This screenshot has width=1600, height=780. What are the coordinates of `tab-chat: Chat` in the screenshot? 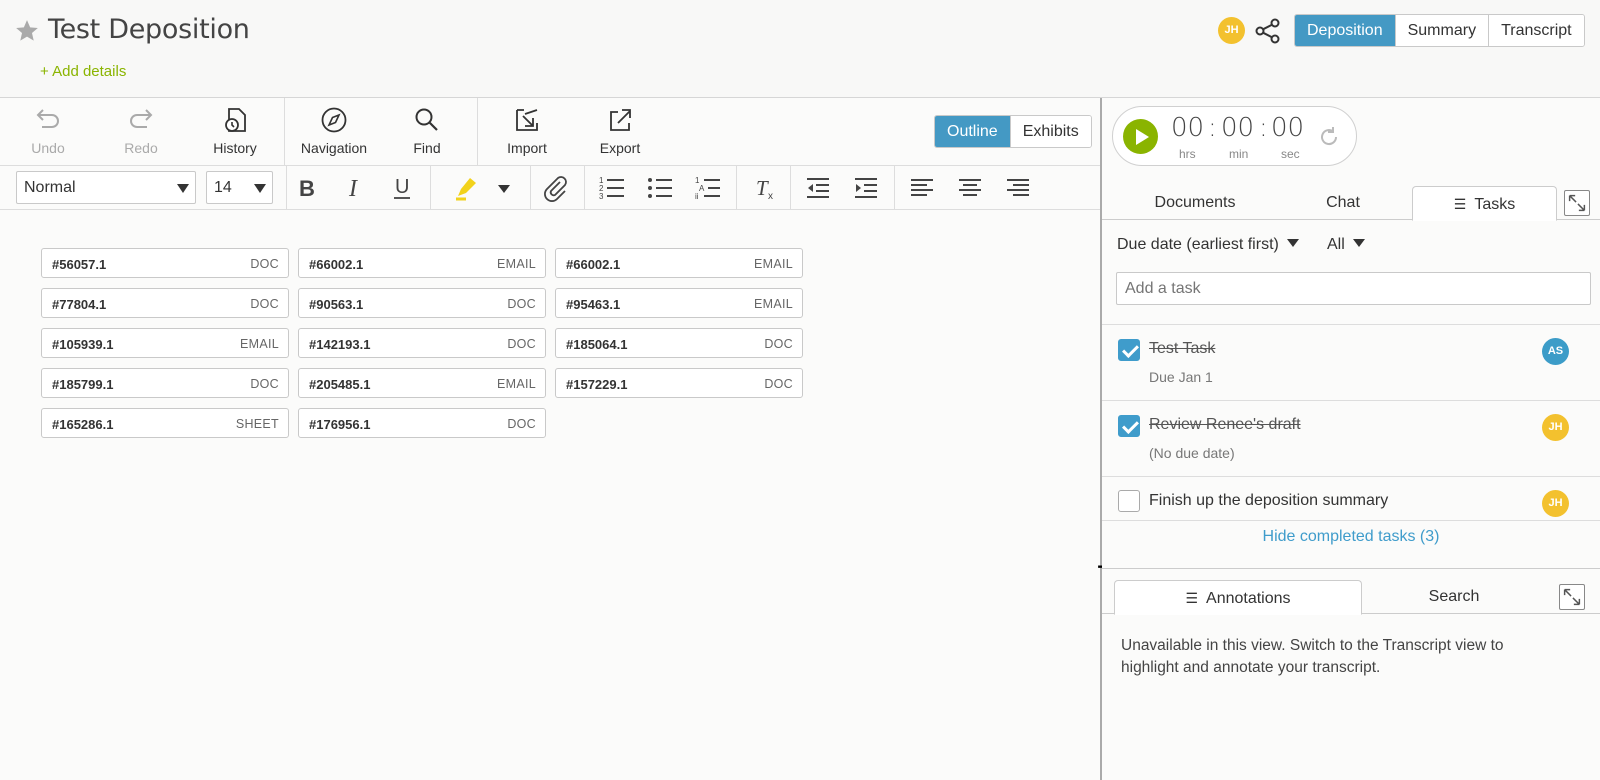 It's located at (1343, 203).